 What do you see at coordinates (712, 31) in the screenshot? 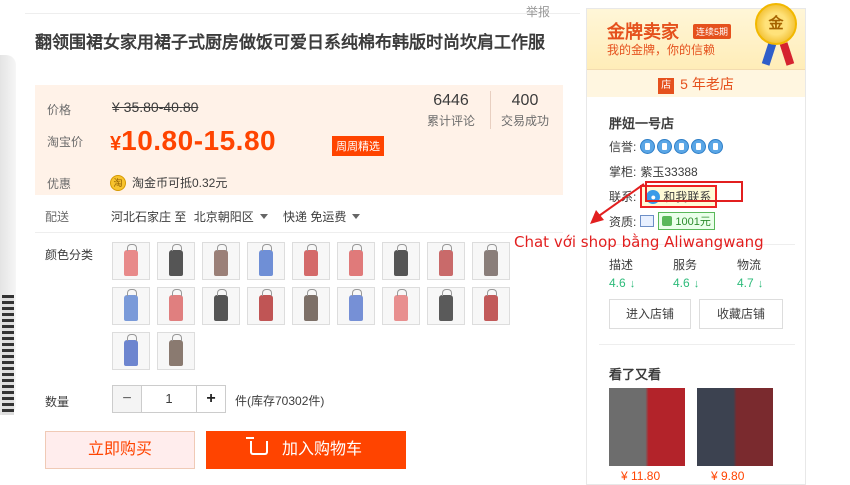
I see `gold-seller-tag: 连续5期` at bounding box center [712, 31].